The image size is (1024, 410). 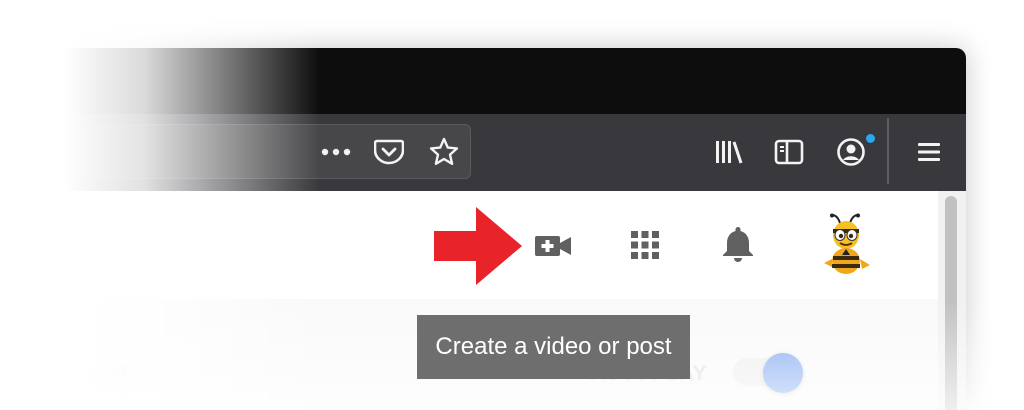 I want to click on apps-grid-icon, so click(x=645, y=245).